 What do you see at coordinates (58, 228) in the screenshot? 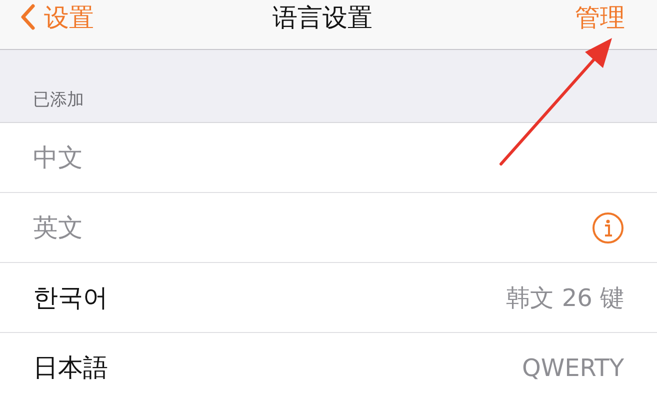
I see `language-name: 英文` at bounding box center [58, 228].